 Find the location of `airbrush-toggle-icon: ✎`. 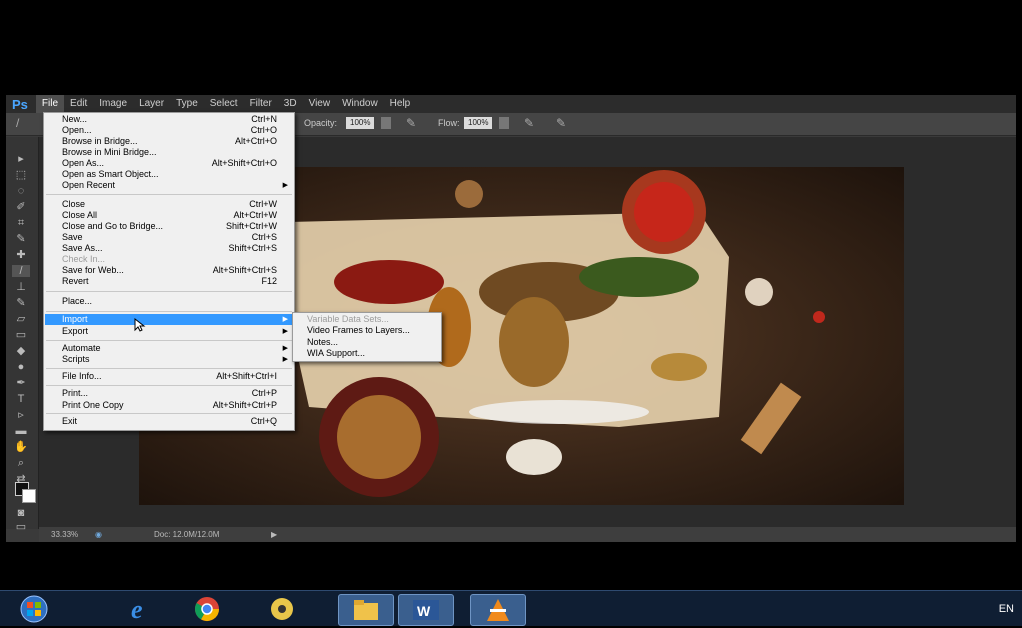

airbrush-toggle-icon: ✎ is located at coordinates (529, 123).